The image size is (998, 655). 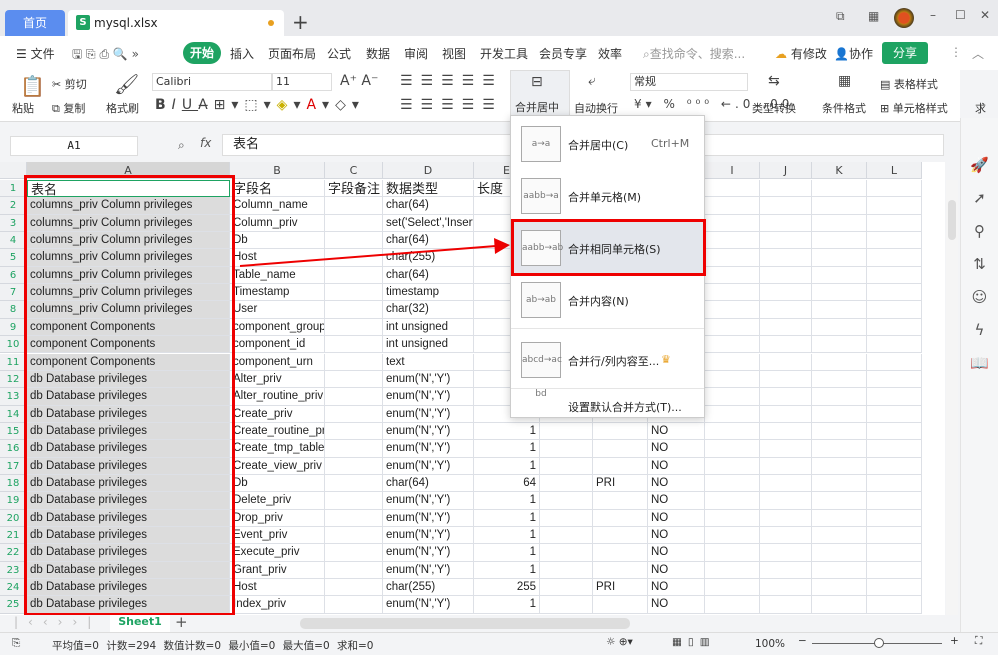 I want to click on rocket-icon: 🚀, so click(x=979, y=165).